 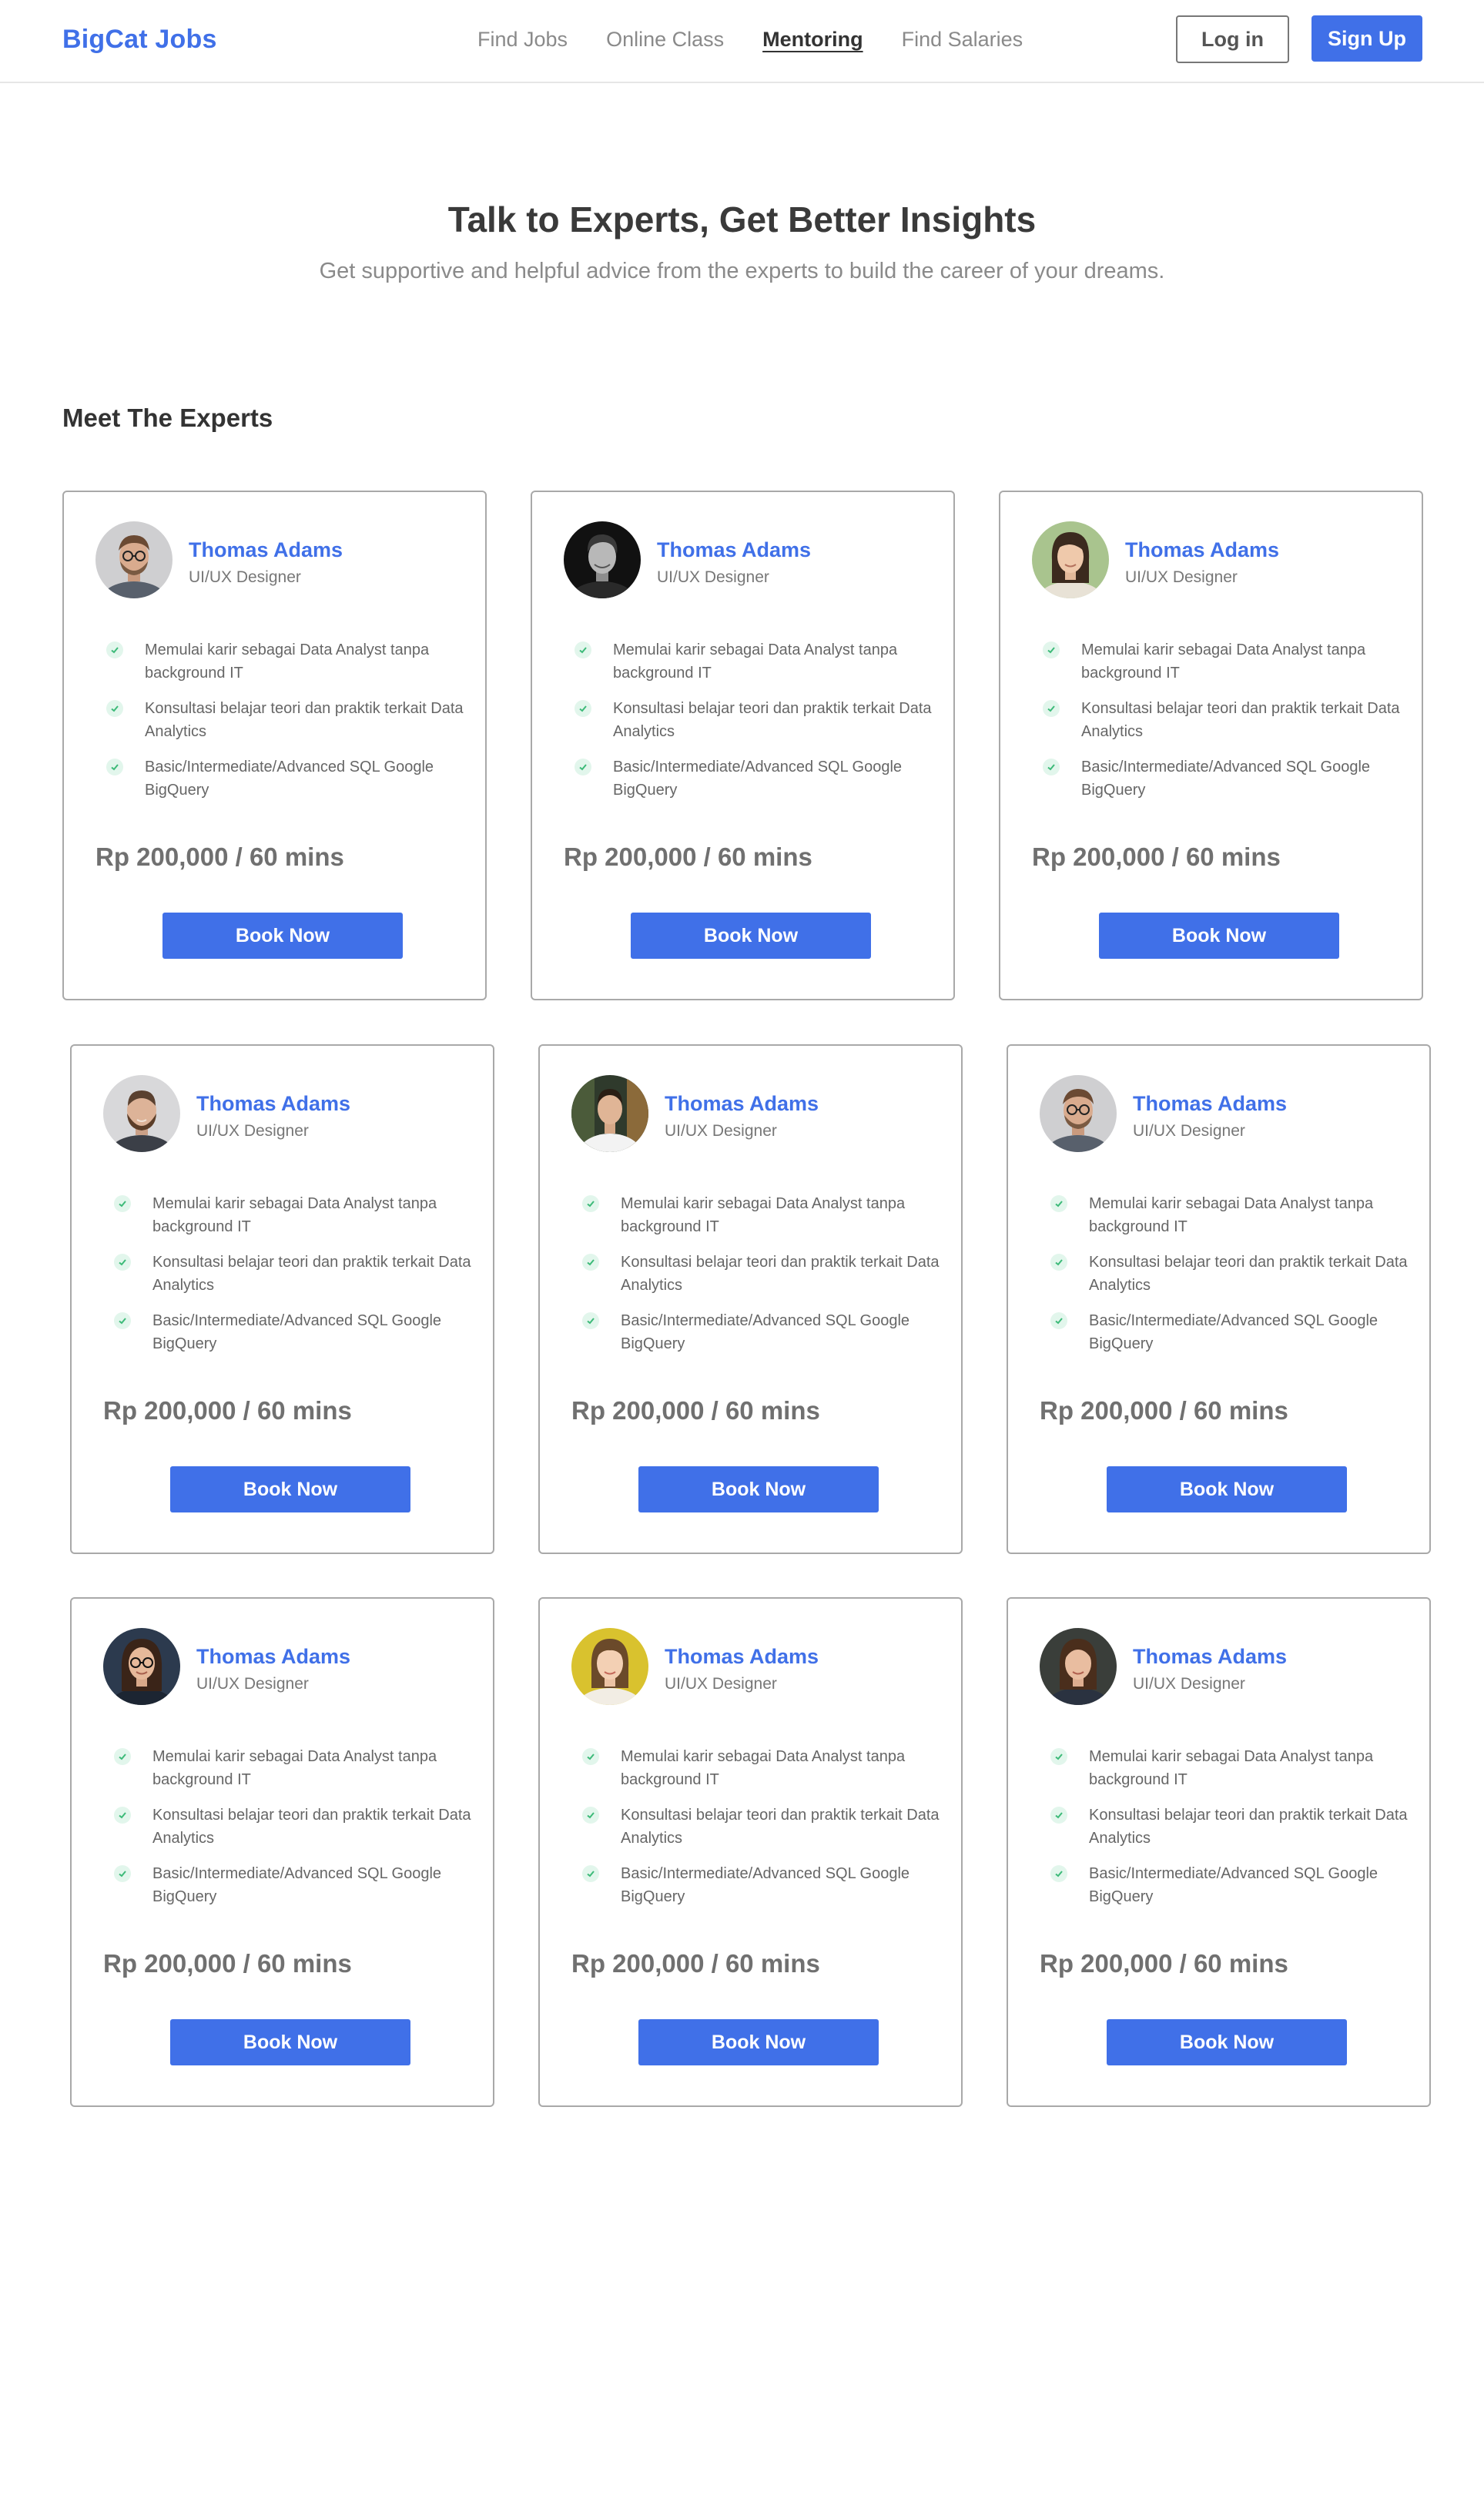 What do you see at coordinates (665, 39) in the screenshot?
I see `nav-online-class: Online Class` at bounding box center [665, 39].